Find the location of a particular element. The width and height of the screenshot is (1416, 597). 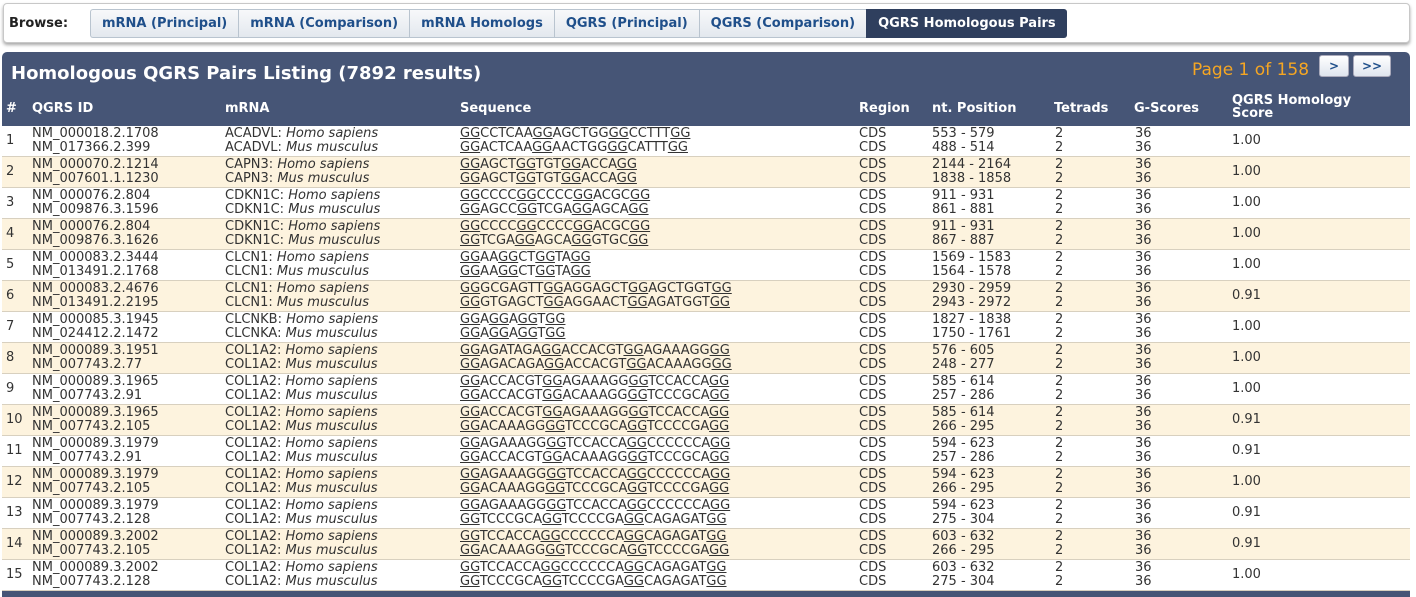

loop-segment: TCCCGCA is located at coordinates (678, 457).